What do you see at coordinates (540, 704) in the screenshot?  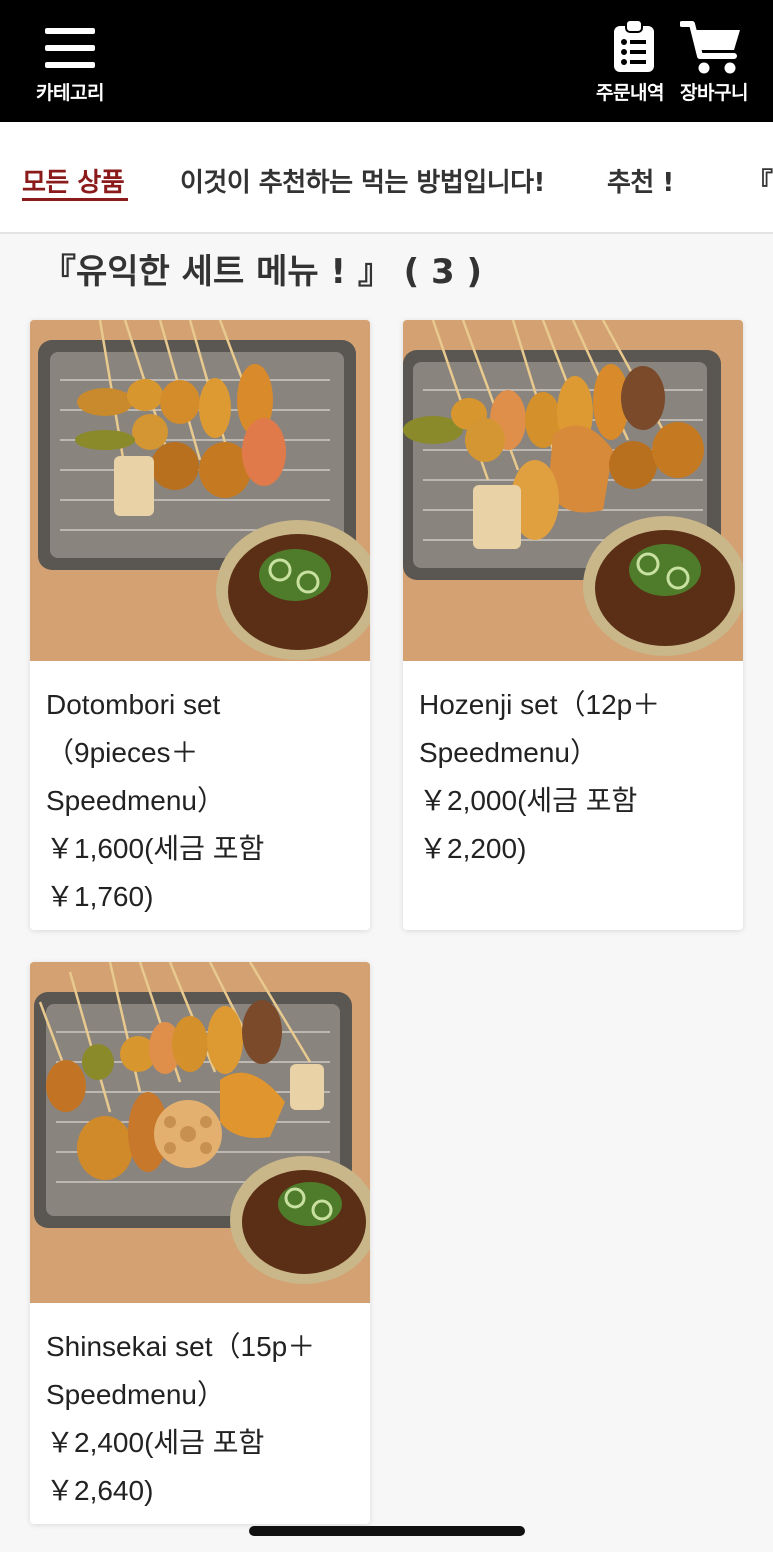 I see `product-name-line: Hozenji set（12p＋` at bounding box center [540, 704].